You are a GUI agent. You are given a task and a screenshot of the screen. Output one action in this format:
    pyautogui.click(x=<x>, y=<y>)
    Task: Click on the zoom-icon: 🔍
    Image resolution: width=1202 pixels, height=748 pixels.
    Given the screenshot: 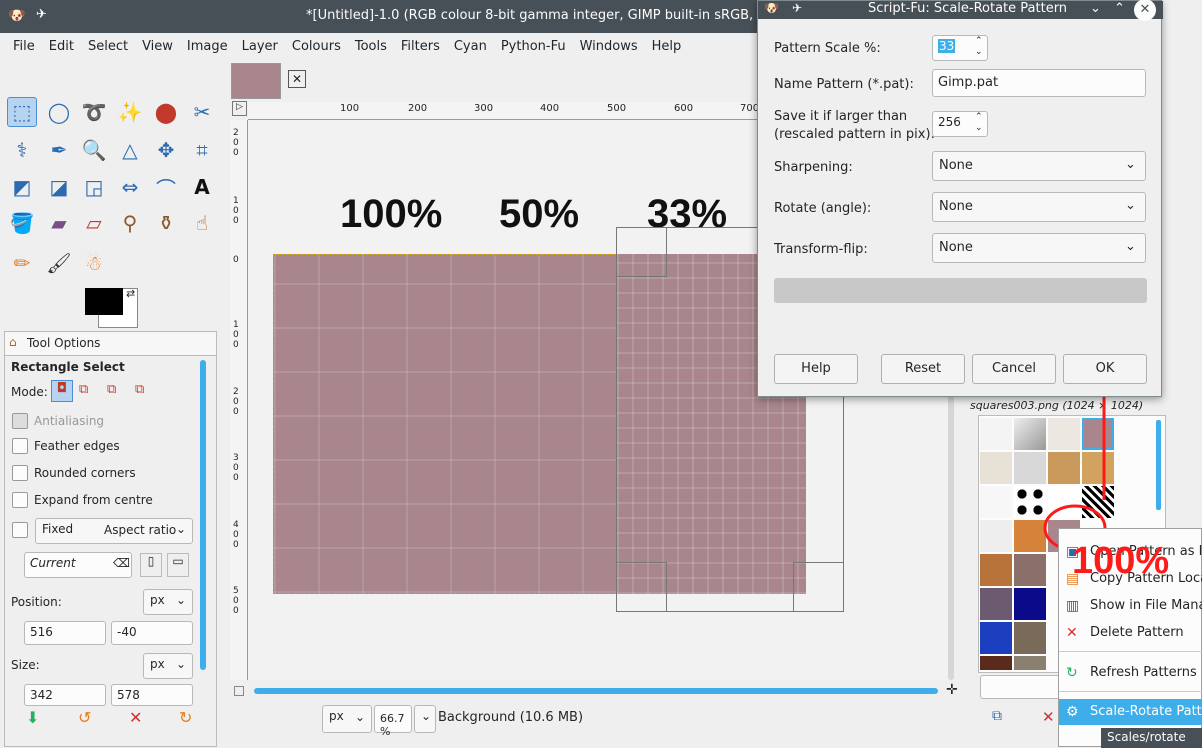 What is the action you would take?
    pyautogui.click(x=94, y=150)
    